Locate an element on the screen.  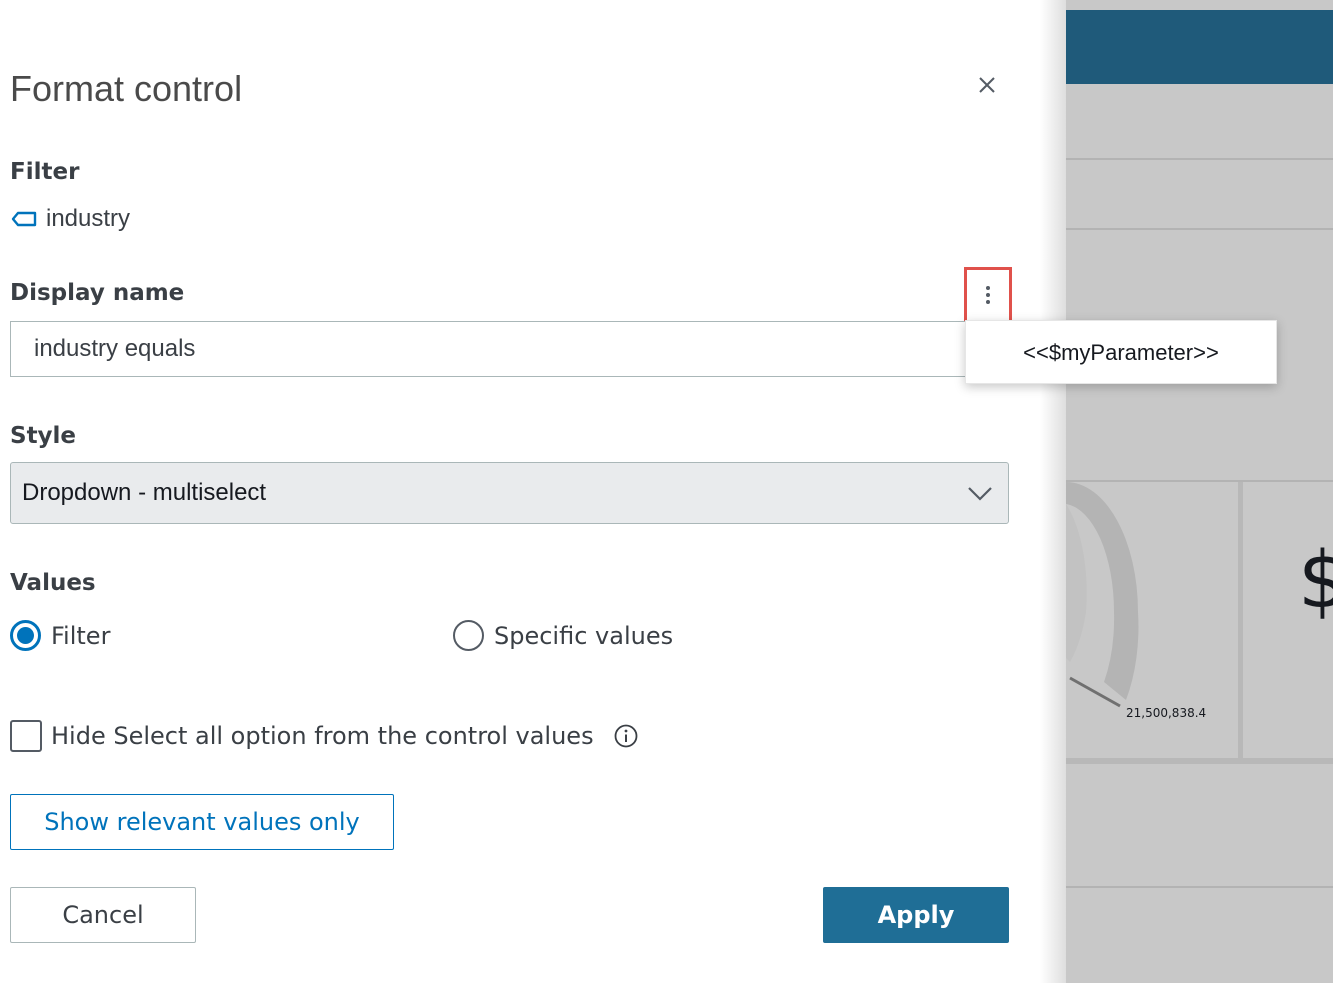
kpi-value: $ is located at coordinates (1315, 581).